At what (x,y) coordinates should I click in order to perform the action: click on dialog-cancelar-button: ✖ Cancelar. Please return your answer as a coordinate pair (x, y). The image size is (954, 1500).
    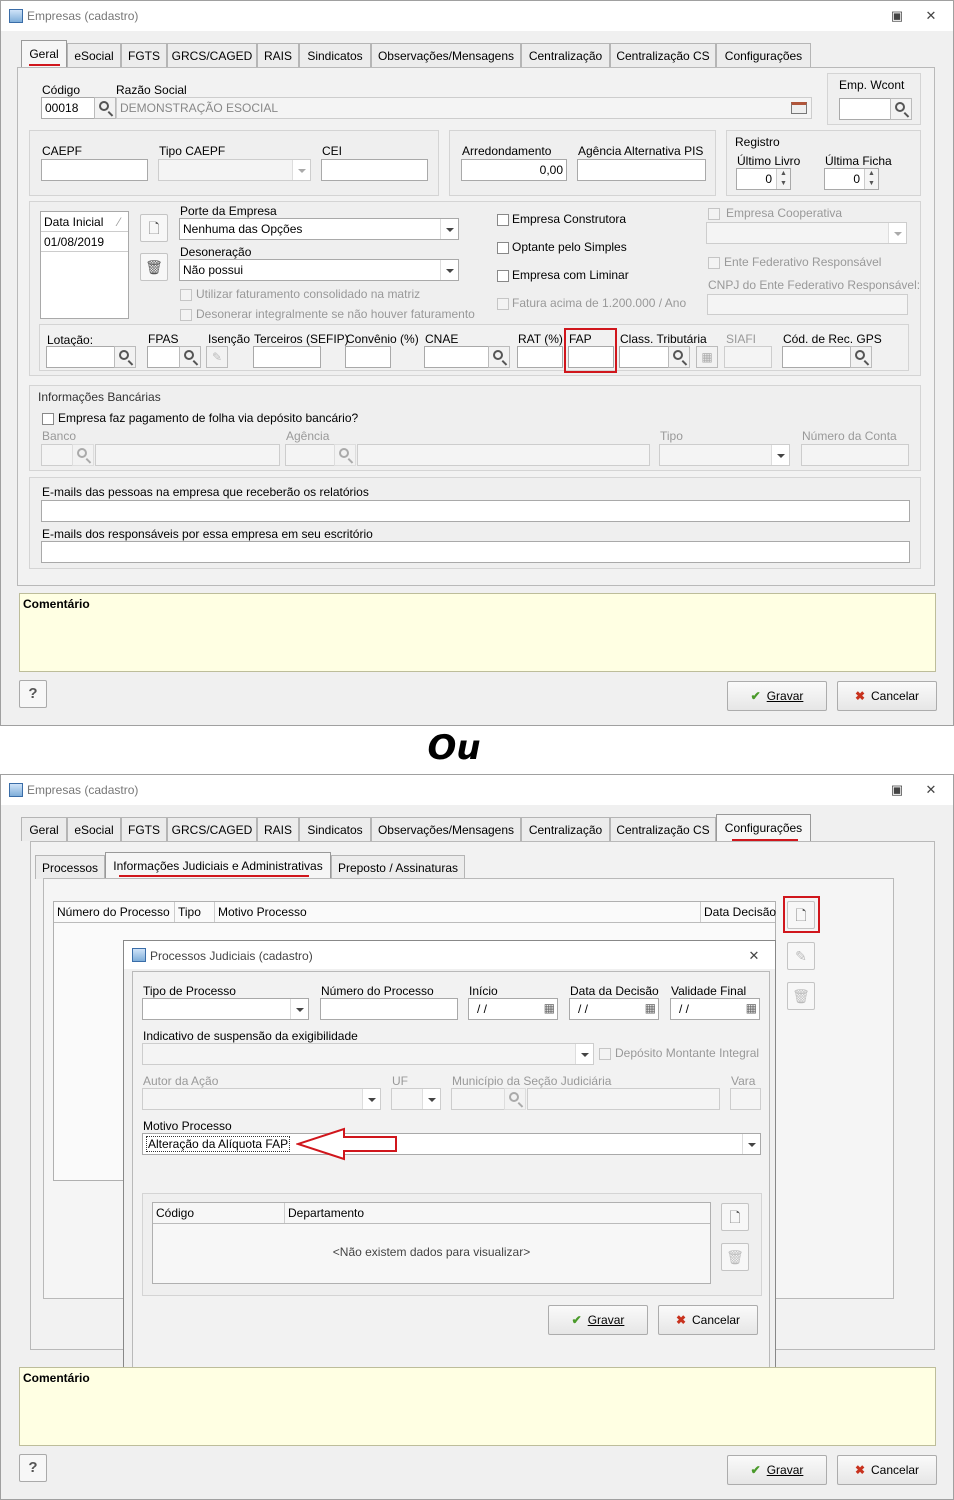
    Looking at the image, I should click on (708, 1320).